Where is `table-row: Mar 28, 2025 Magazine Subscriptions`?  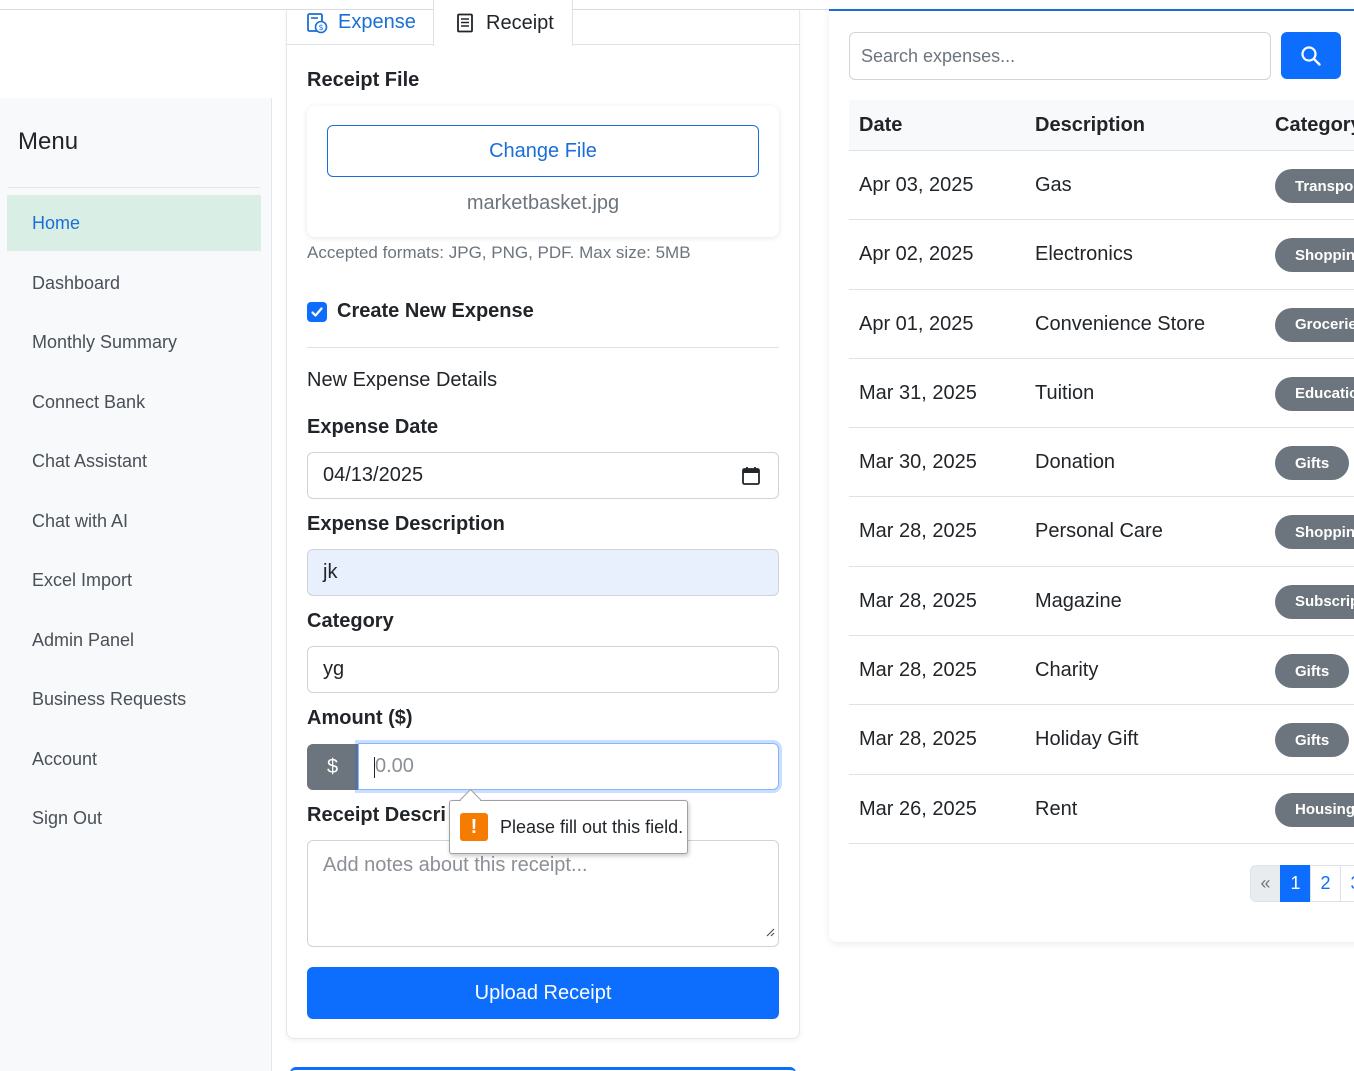
table-row: Mar 28, 2025 Magazine Subscriptions is located at coordinates (1101, 602).